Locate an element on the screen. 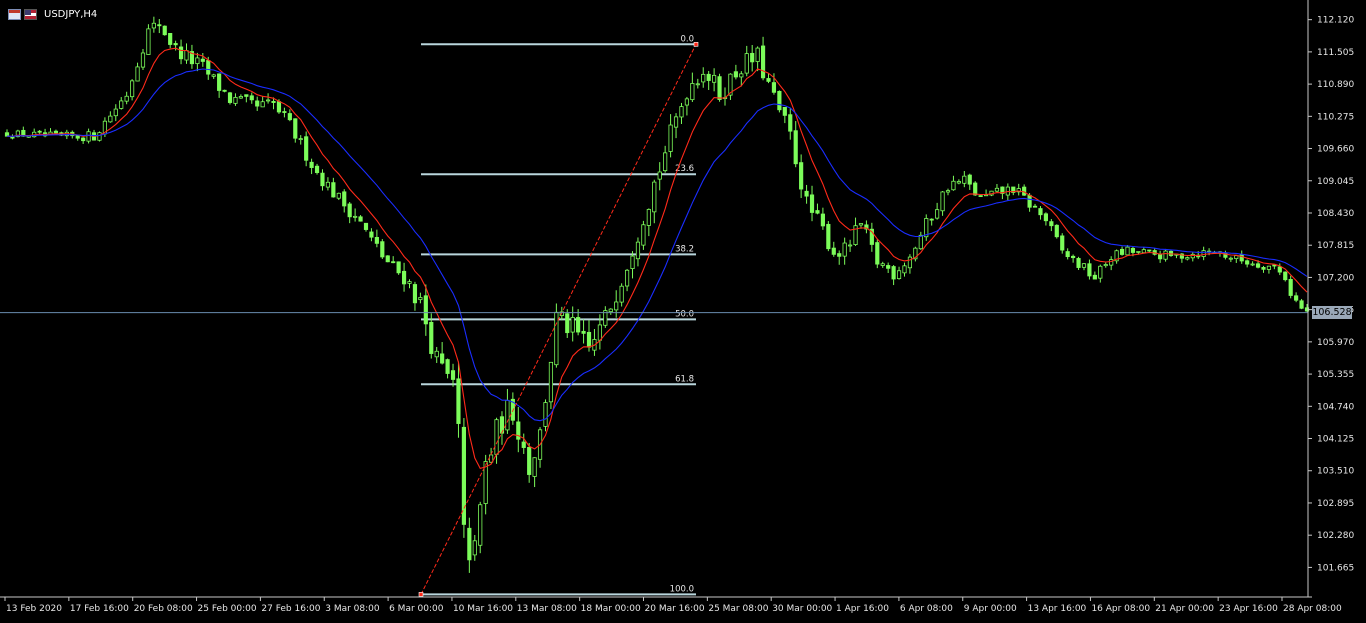 The width and height of the screenshot is (1366, 623). time-tick-label: 28 Apr 08:00 is located at coordinates (1312, 609).